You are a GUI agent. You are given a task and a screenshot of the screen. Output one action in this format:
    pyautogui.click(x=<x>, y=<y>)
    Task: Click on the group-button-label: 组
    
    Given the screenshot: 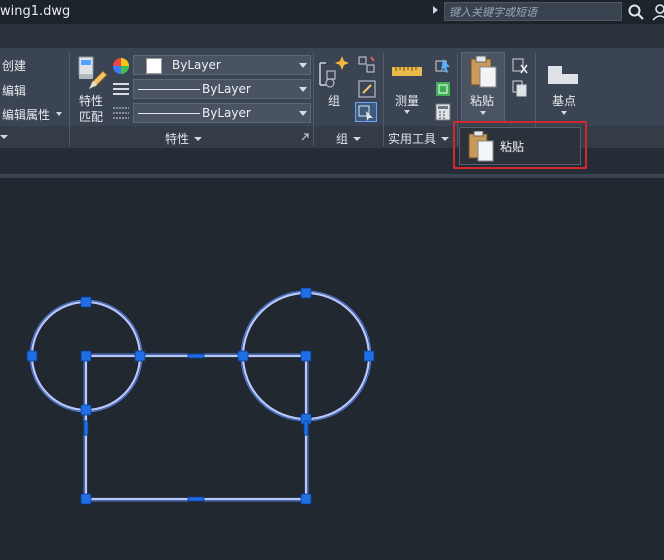 What is the action you would take?
    pyautogui.click(x=334, y=100)
    